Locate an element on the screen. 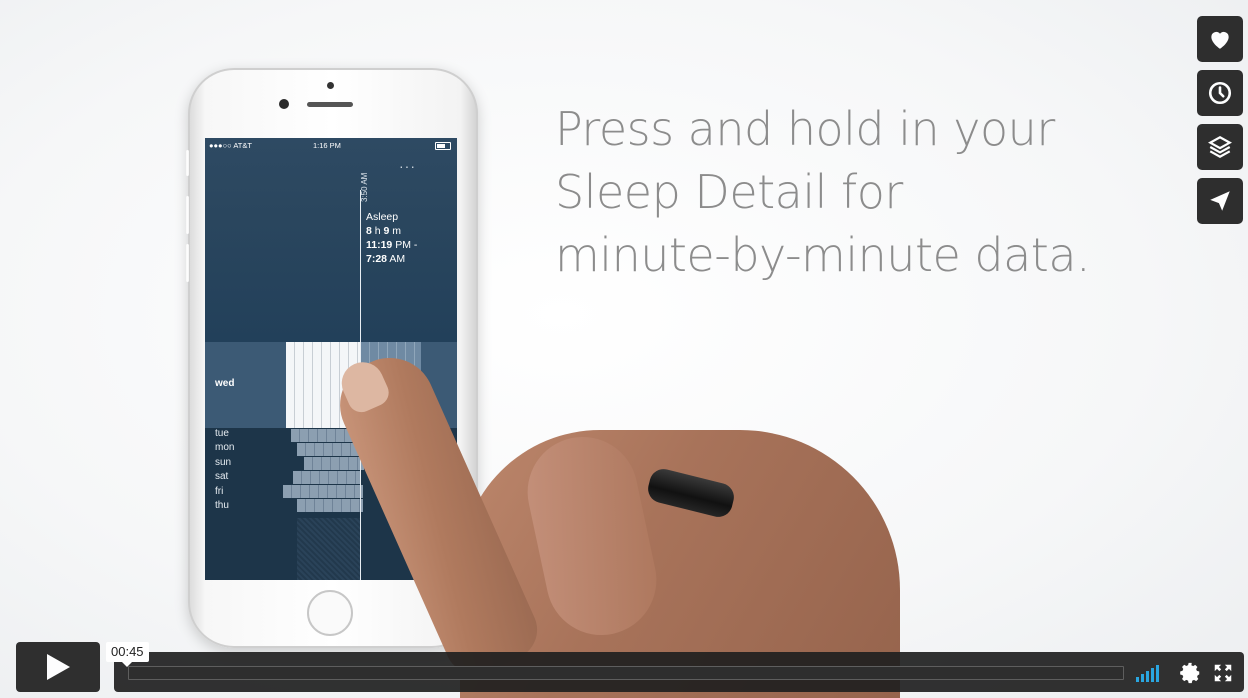 This screenshot has height=698, width=1248. share-button is located at coordinates (1220, 201).